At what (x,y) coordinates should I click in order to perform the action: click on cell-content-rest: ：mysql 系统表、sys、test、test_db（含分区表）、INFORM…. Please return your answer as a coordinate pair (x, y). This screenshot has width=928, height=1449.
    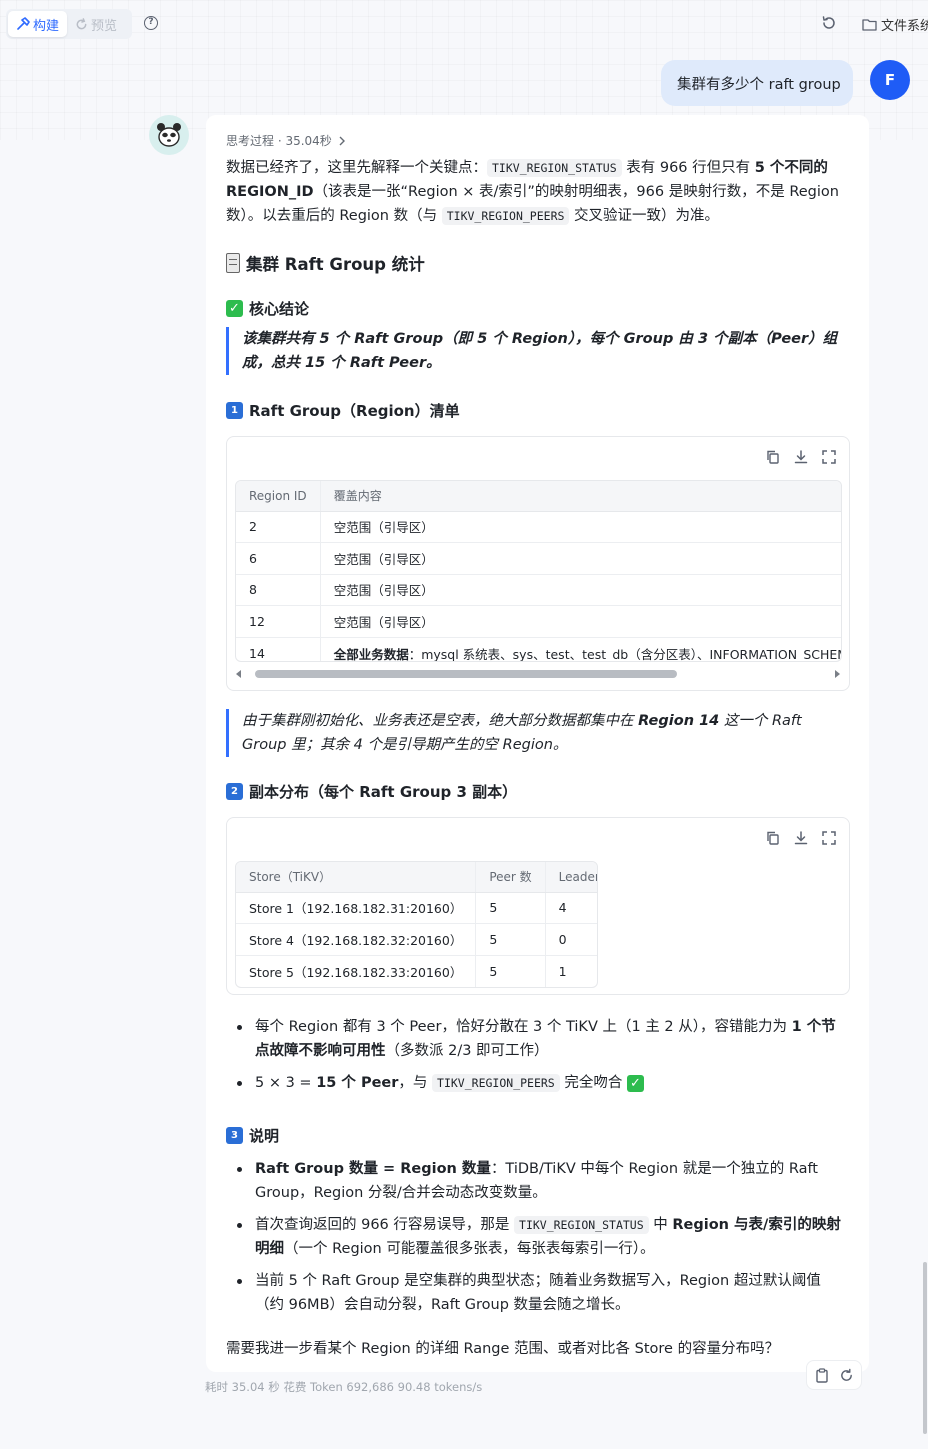
    Looking at the image, I should click on (625, 654).